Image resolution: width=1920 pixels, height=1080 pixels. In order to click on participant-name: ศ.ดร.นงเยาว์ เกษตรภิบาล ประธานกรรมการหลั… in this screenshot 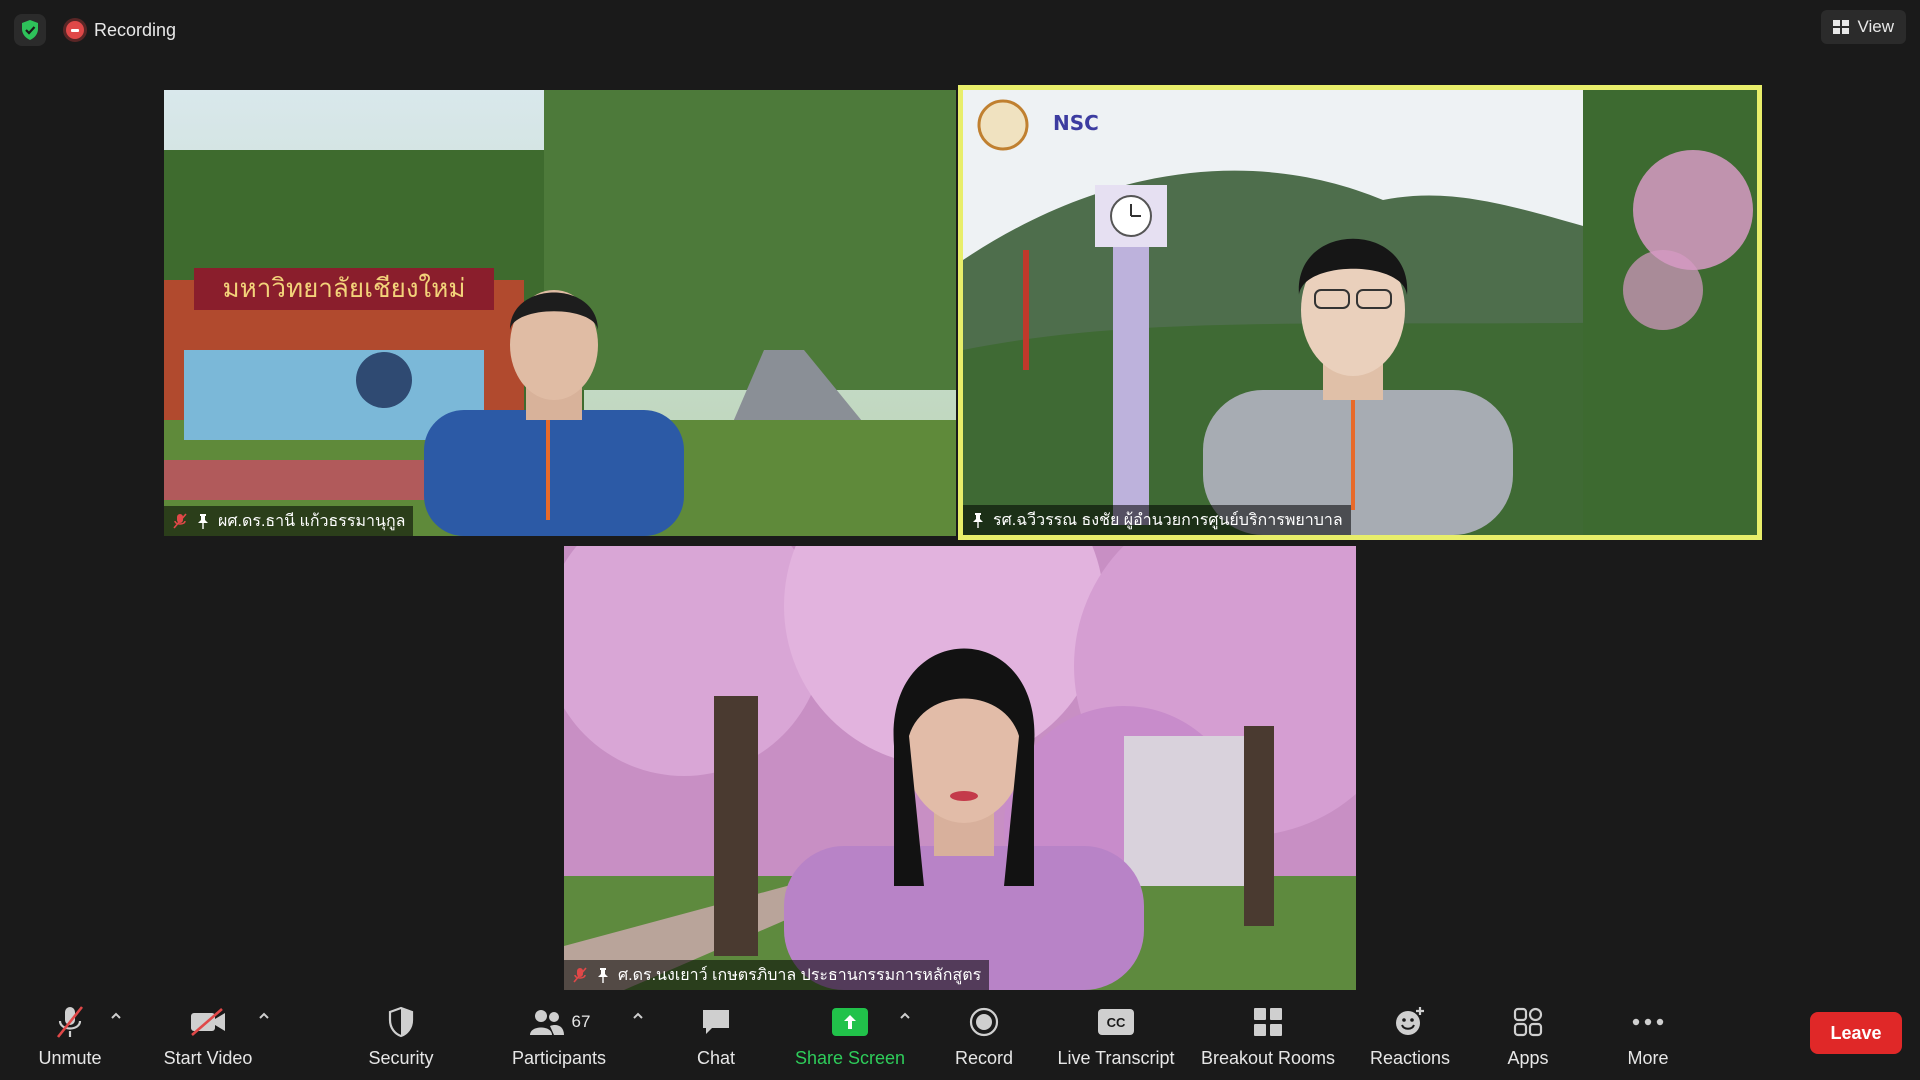, I will do `click(800, 975)`.